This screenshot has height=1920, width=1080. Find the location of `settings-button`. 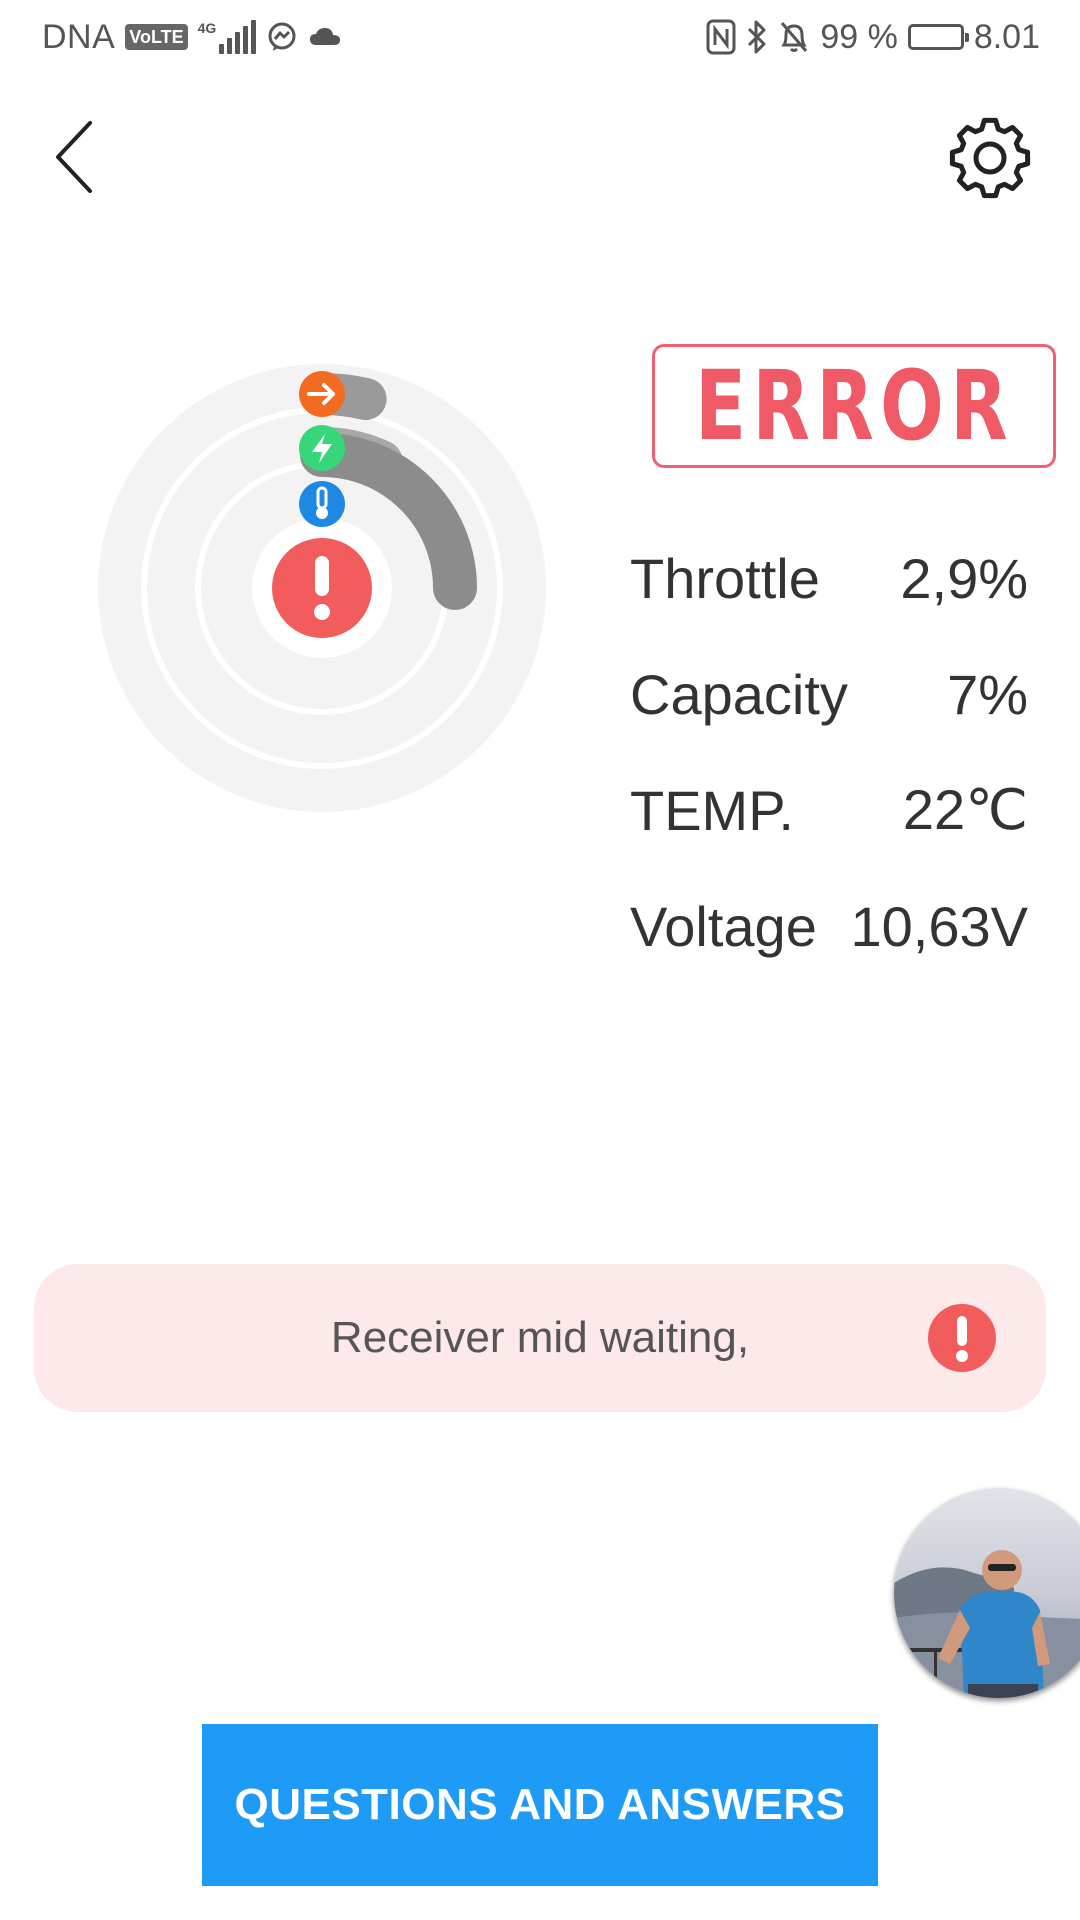

settings-button is located at coordinates (990, 158).